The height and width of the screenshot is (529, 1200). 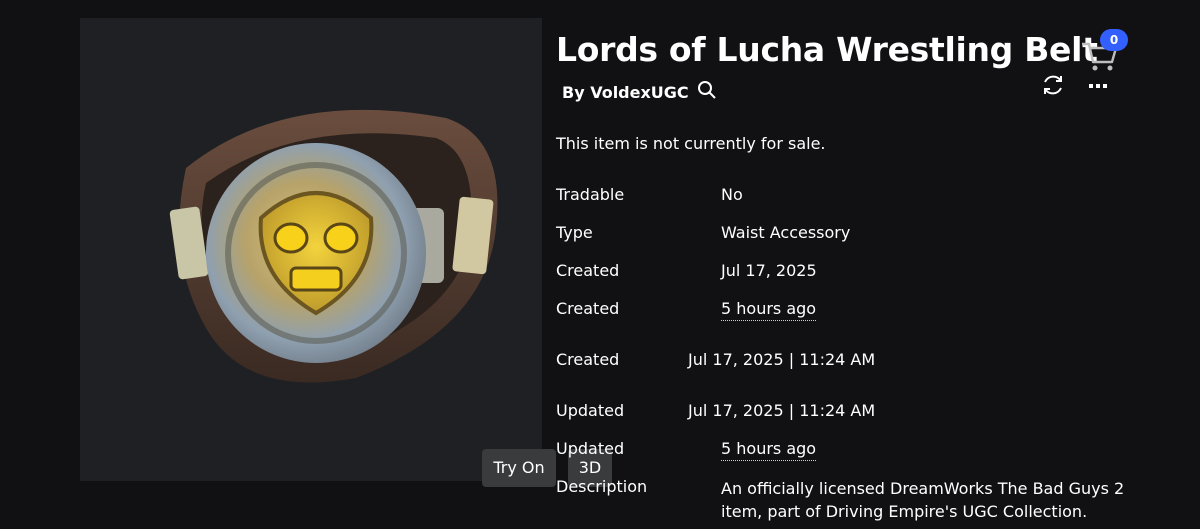 I want to click on item-title: Lords of Lucha Wrestling Belt, so click(x=827, y=49).